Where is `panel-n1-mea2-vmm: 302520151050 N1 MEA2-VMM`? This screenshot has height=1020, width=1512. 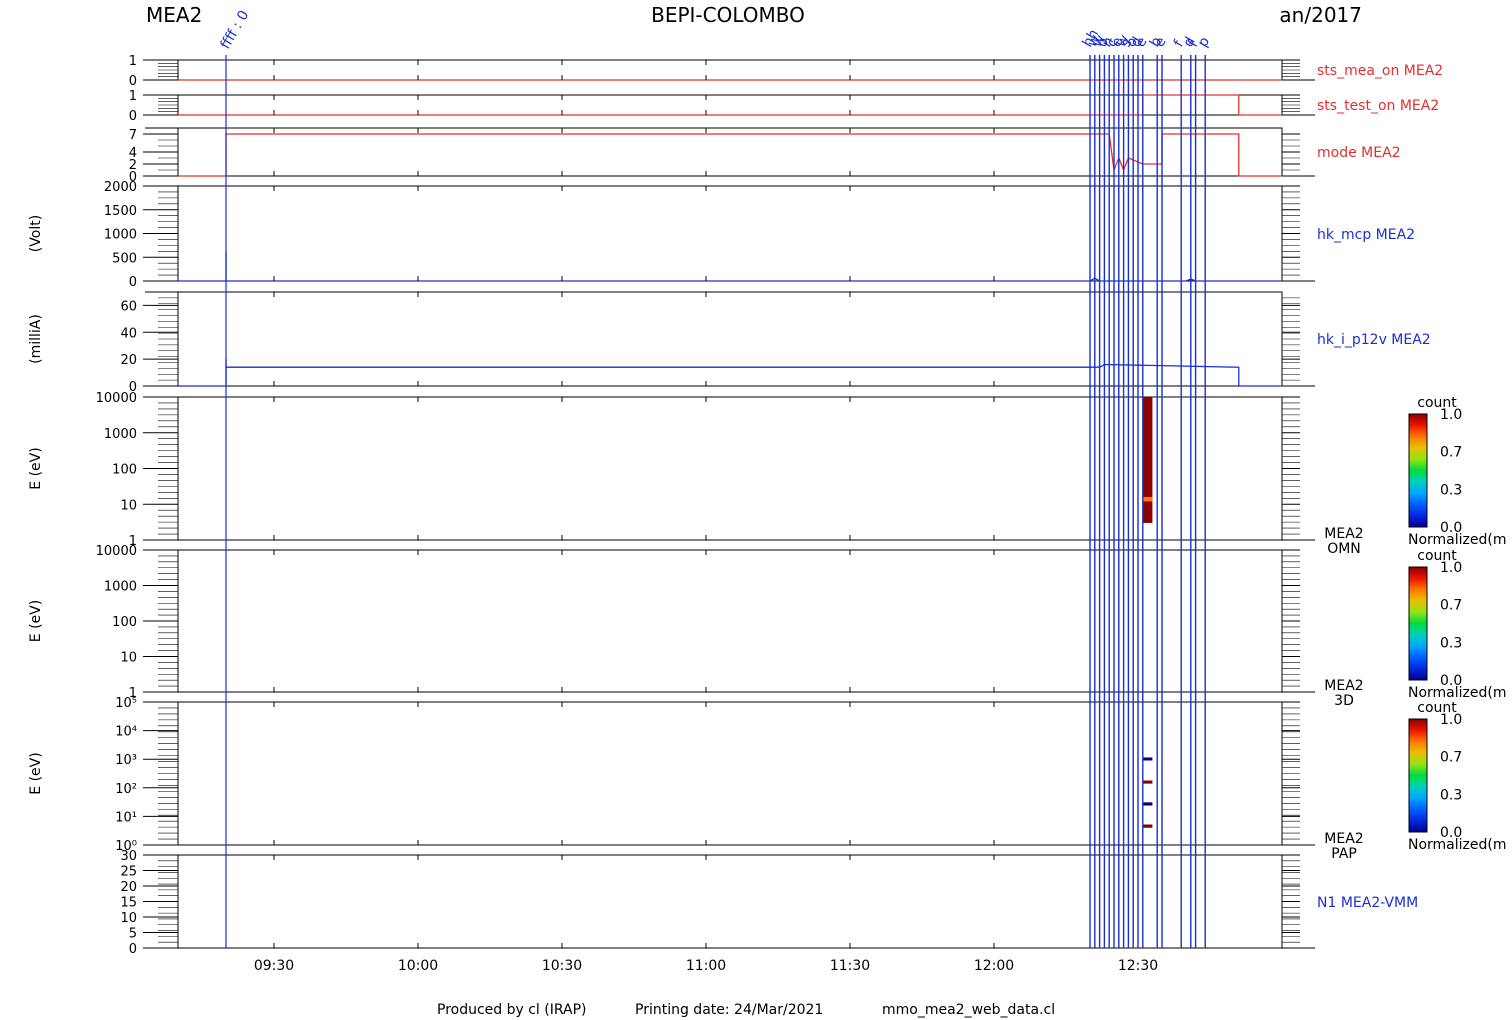 panel-n1-mea2-vmm: 302520151050 N1 MEA2-VMM is located at coordinates (769, 903).